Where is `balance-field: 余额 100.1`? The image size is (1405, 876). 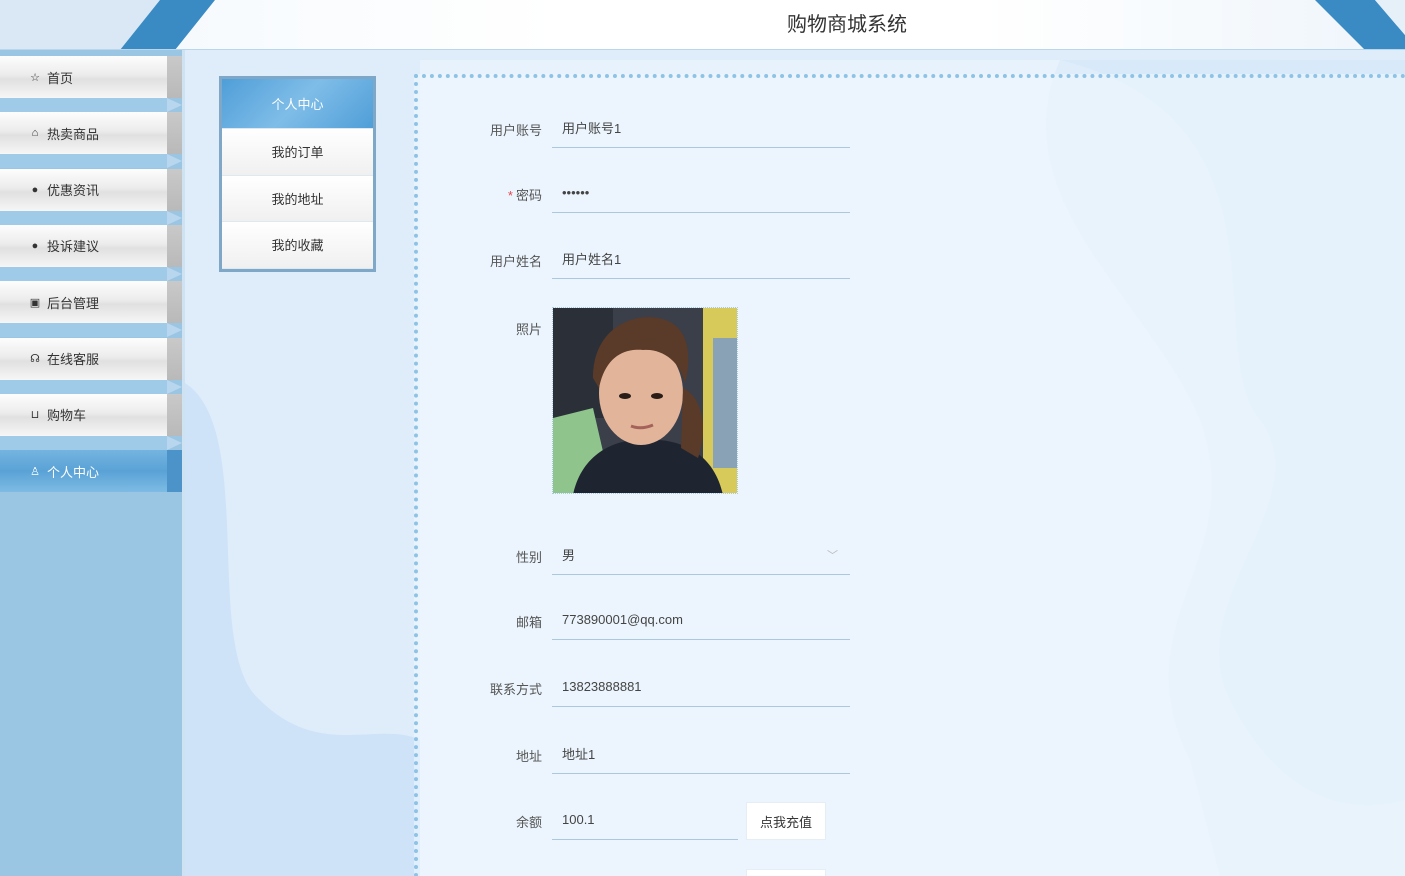 balance-field: 余额 100.1 is located at coordinates (605, 820).